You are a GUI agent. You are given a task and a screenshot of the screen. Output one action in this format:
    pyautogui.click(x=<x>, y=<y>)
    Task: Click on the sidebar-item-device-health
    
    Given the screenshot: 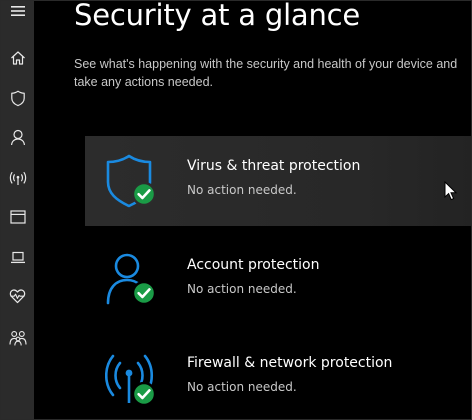 What is the action you would take?
    pyautogui.click(x=17, y=296)
    